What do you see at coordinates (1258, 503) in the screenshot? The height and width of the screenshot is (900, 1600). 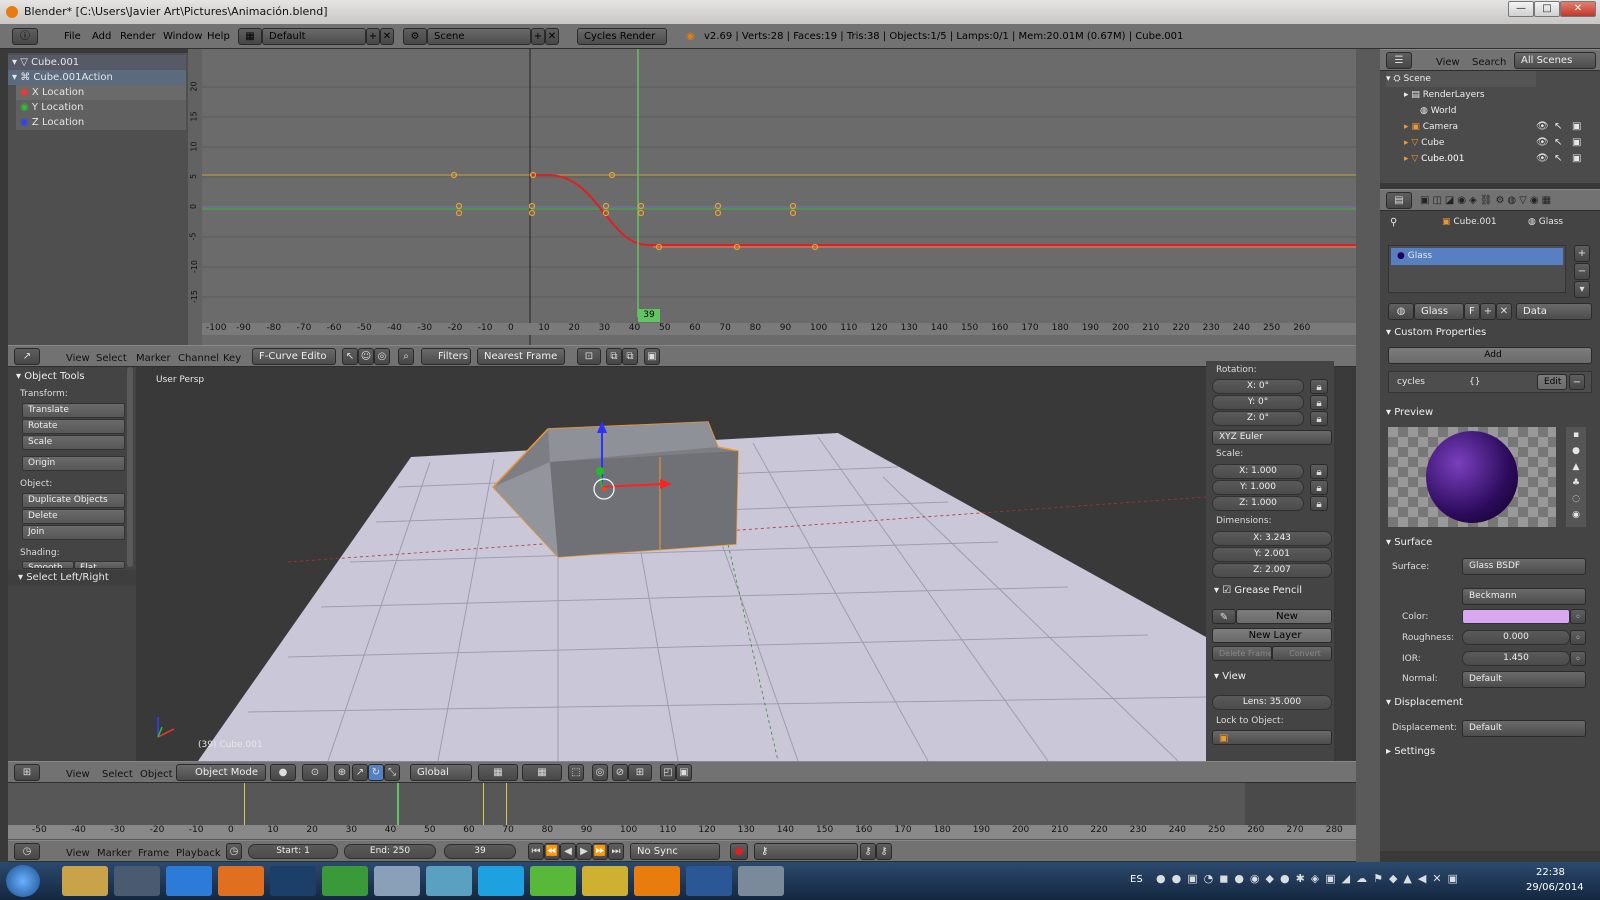 I see `scale-z-field: Z: 1.000` at bounding box center [1258, 503].